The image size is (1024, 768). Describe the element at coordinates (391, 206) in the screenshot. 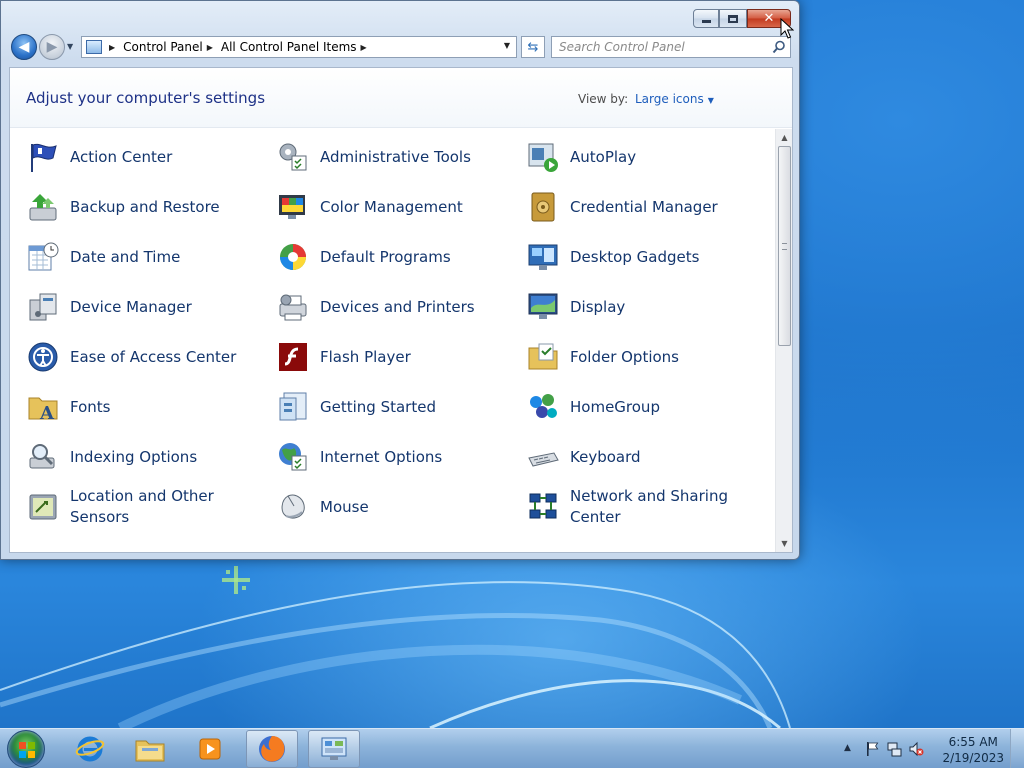

I see `item-label: Color Management` at that location.